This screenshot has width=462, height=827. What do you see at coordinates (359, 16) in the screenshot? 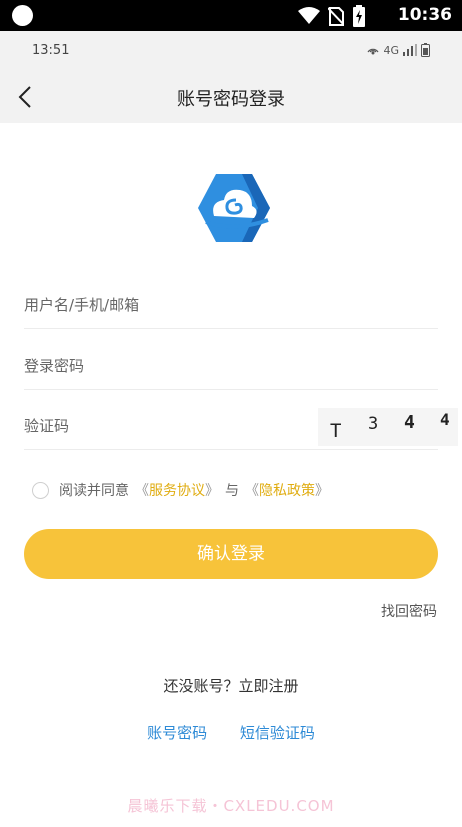
I see `battery-charging-icon` at bounding box center [359, 16].